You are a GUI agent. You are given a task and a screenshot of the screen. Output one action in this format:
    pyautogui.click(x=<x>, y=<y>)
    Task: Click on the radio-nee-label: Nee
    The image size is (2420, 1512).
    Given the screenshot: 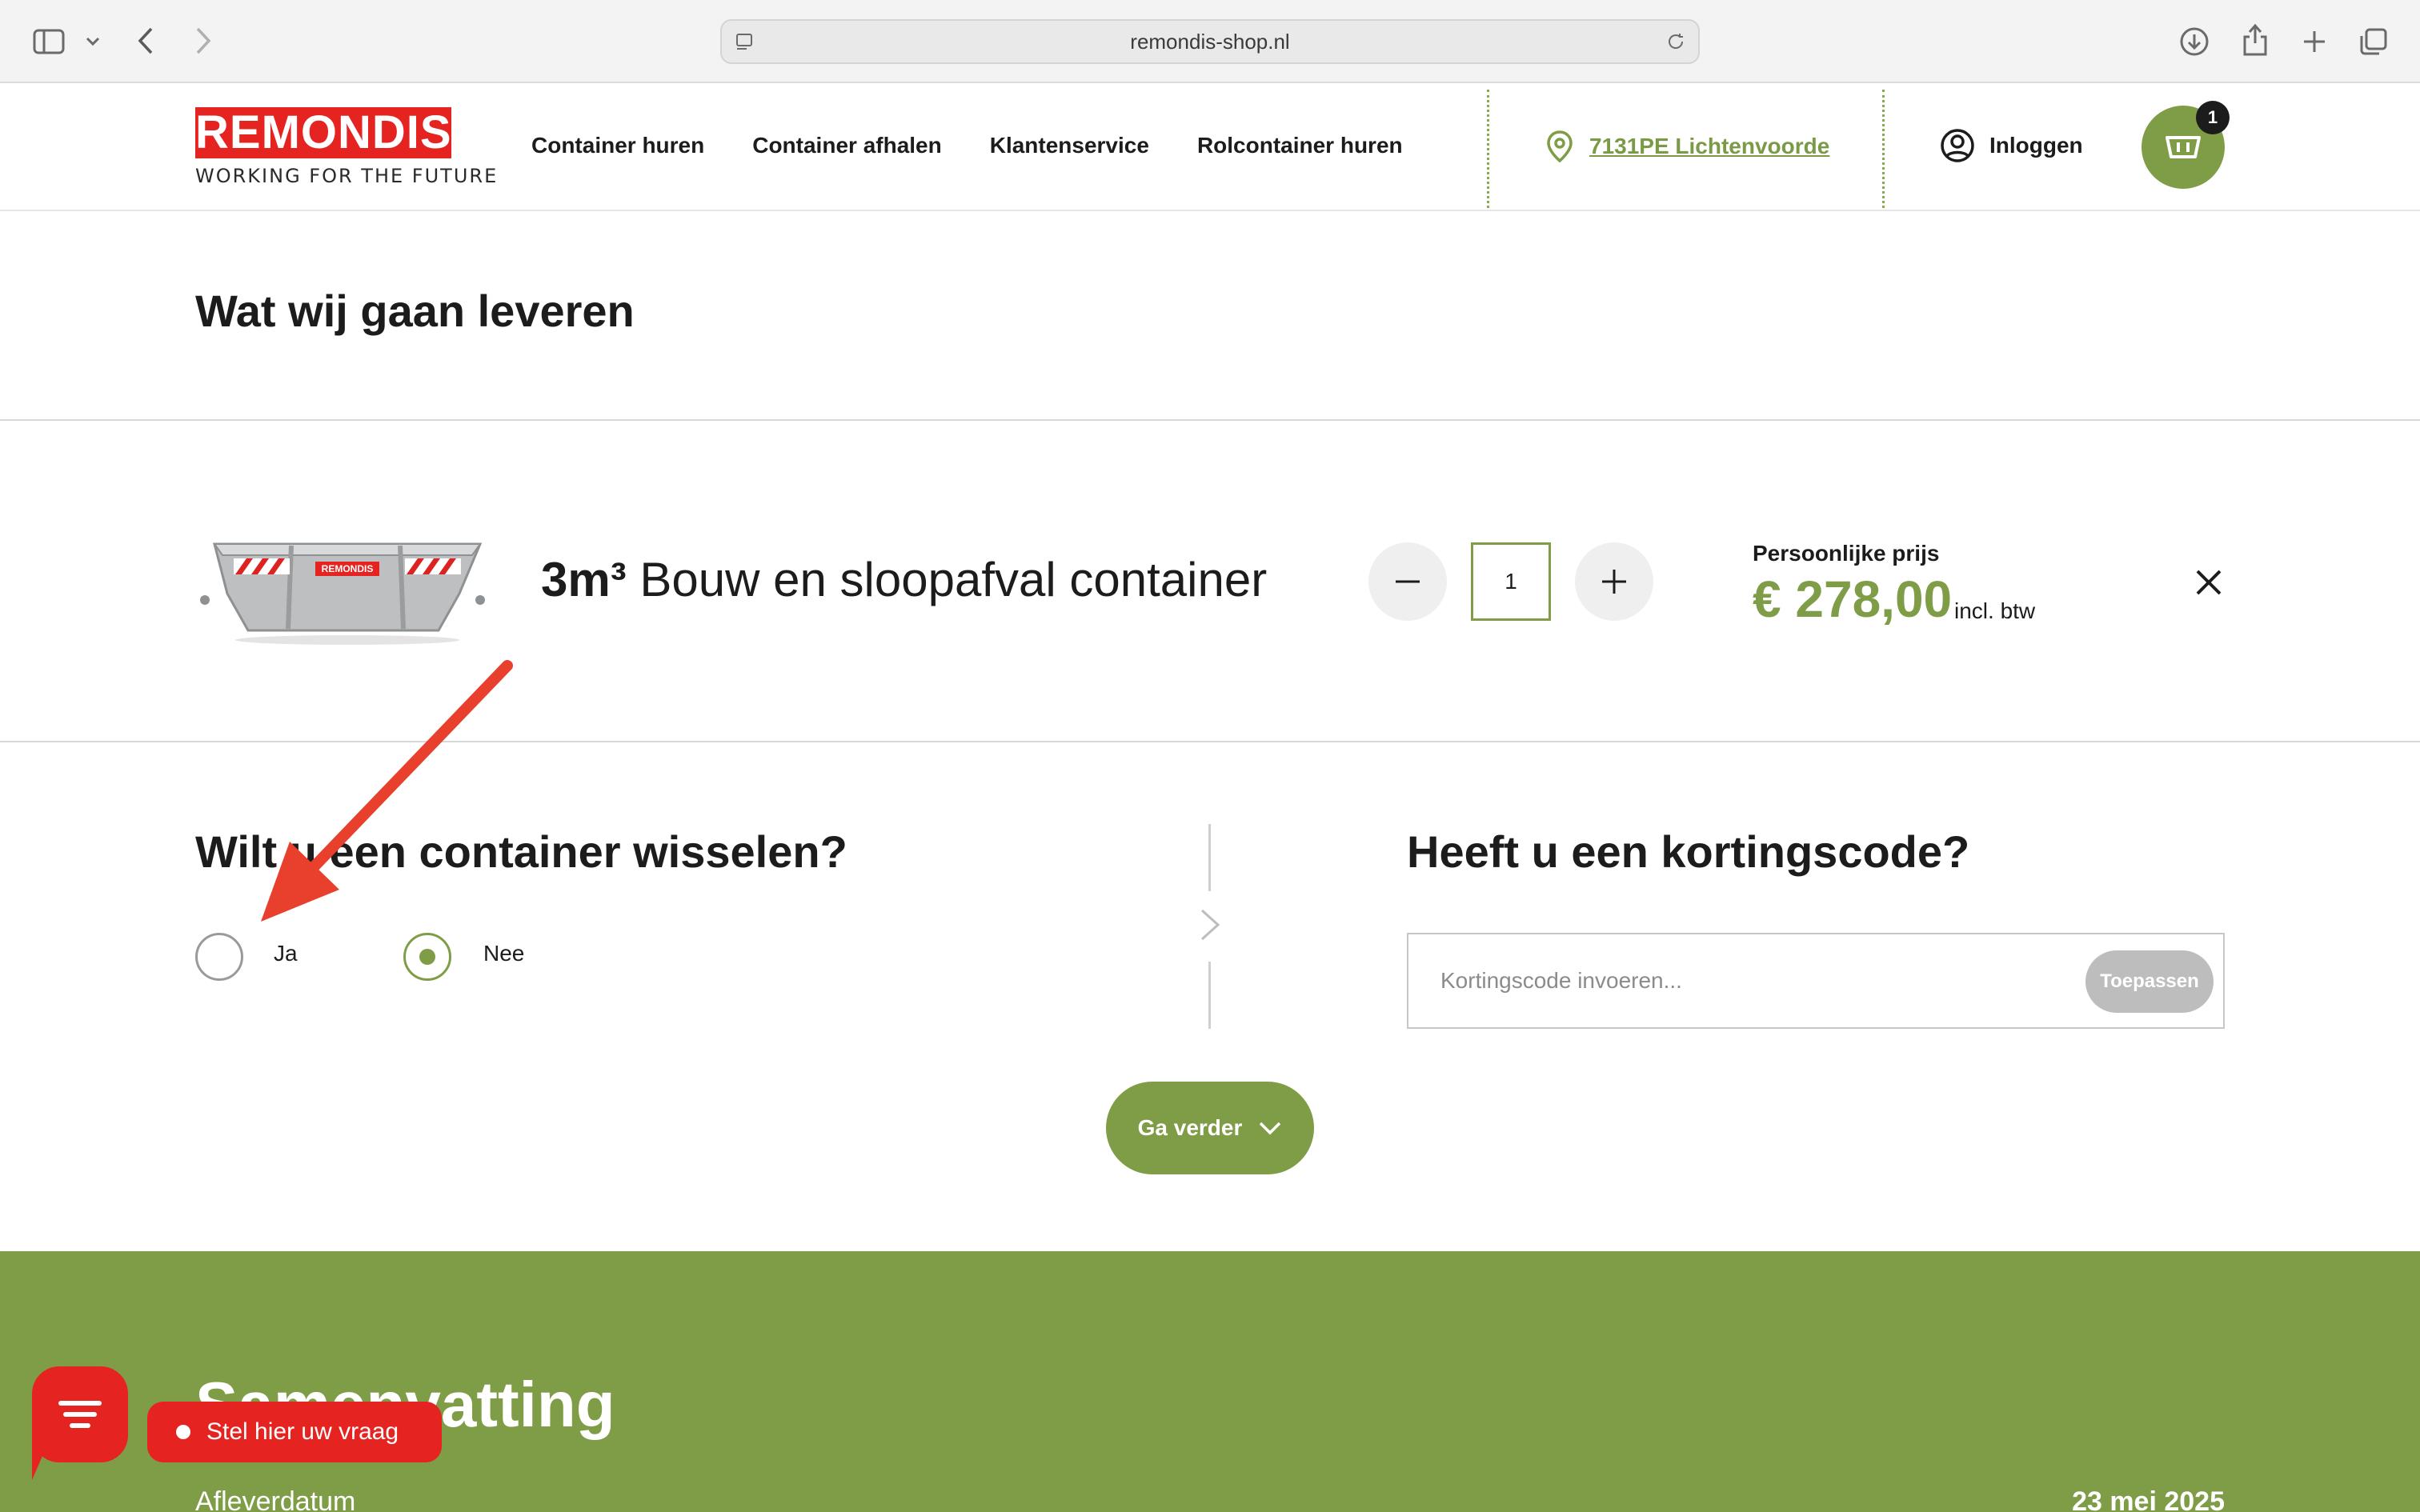 What is the action you would take?
    pyautogui.click(x=503, y=953)
    